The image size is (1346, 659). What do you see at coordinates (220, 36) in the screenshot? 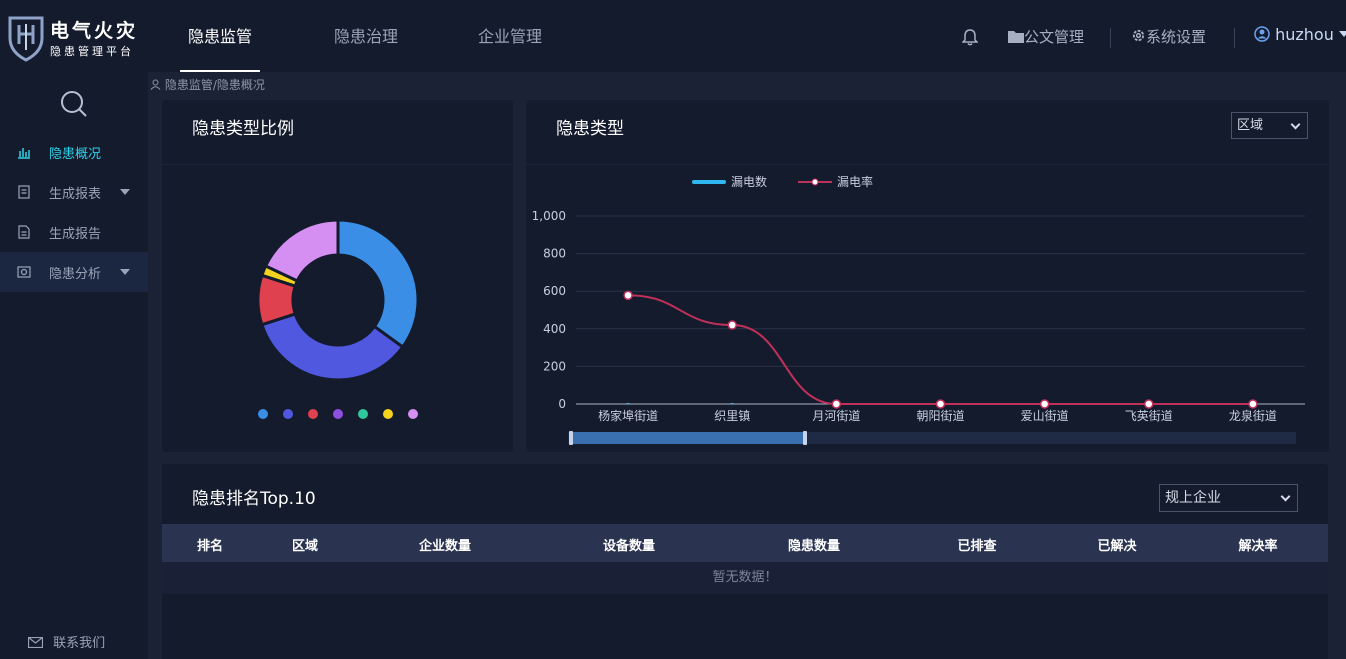
I see `tab-hazard-supervision: 隐患监管` at bounding box center [220, 36].